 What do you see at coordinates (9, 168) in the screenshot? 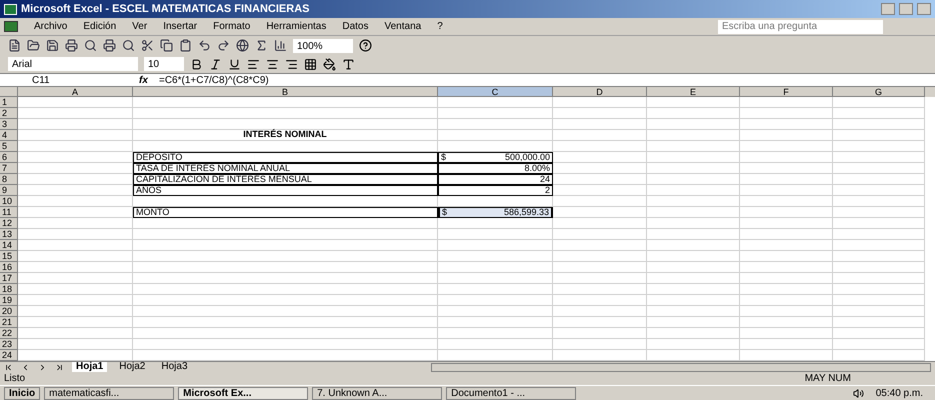
I see `row-header: 7` at bounding box center [9, 168].